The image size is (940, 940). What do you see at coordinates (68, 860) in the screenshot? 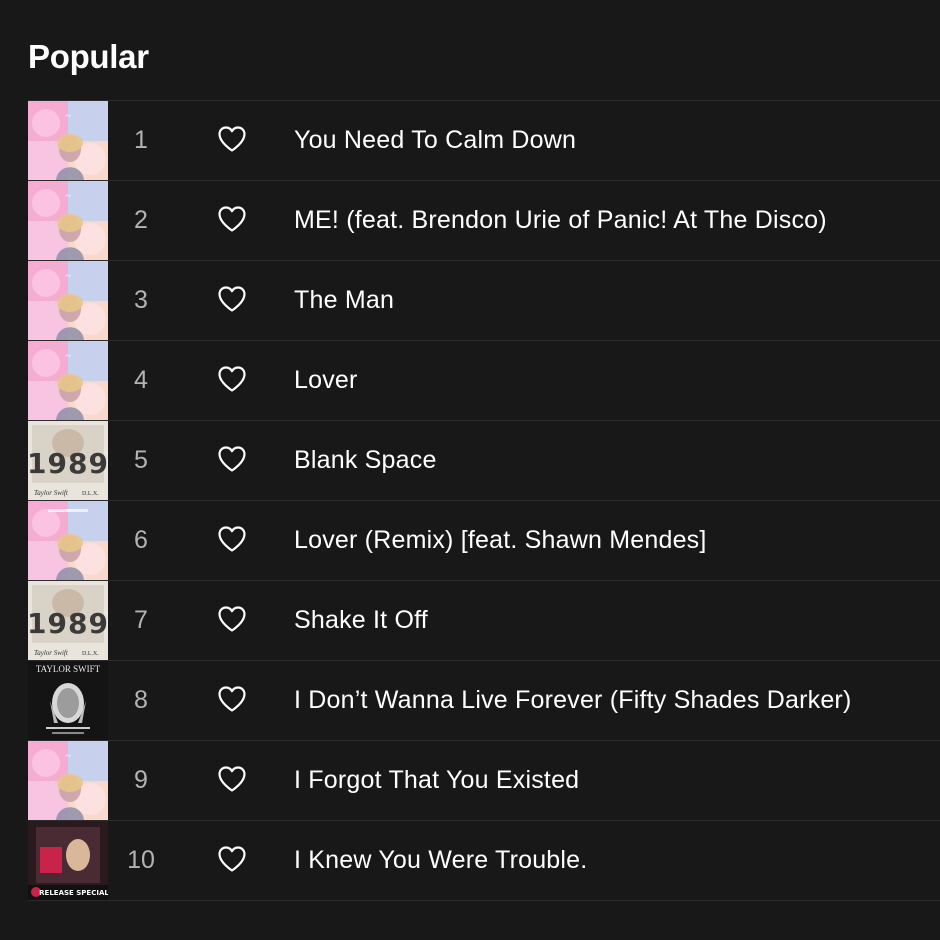
I see `album-cover: RELEASE SPECIAL` at bounding box center [68, 860].